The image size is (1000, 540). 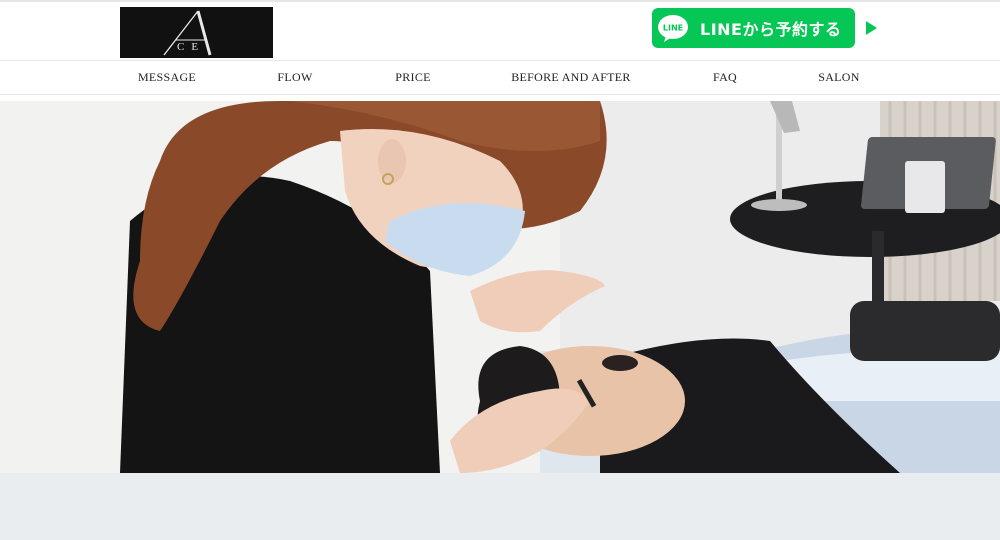 What do you see at coordinates (500, 30) in the screenshot?
I see `site-header: CE LINE LINEから予約する` at bounding box center [500, 30].